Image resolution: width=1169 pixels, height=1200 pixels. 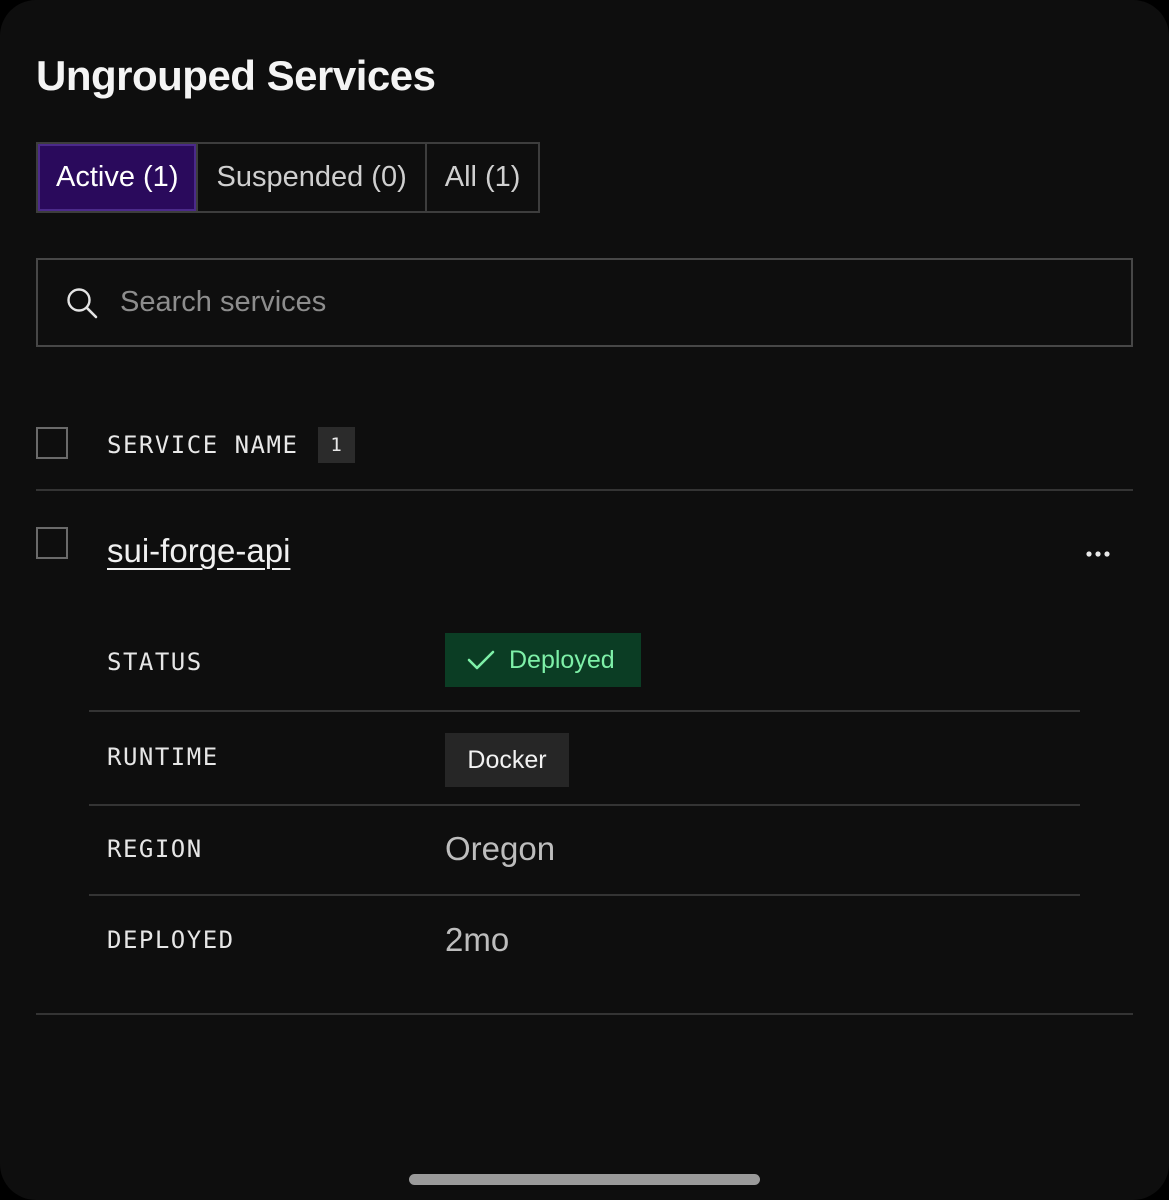 I want to click on status-text: Deployed, so click(x=562, y=659).